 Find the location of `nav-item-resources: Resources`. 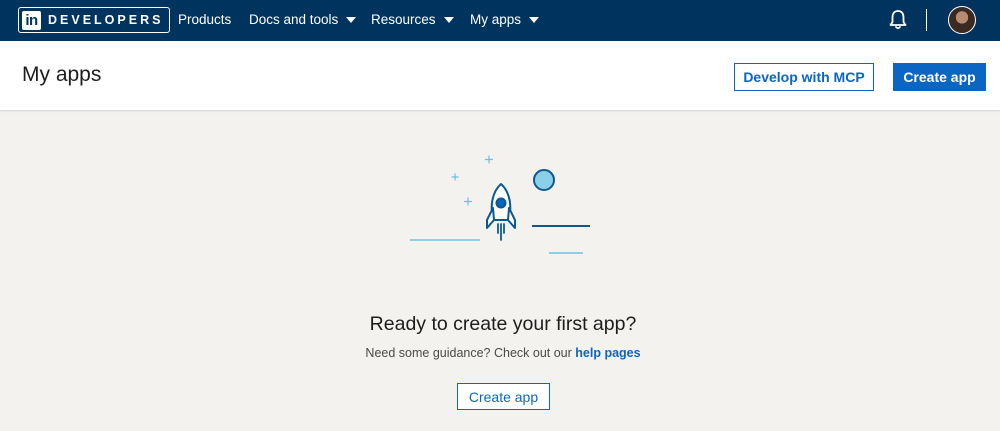

nav-item-resources: Resources is located at coordinates (412, 19).